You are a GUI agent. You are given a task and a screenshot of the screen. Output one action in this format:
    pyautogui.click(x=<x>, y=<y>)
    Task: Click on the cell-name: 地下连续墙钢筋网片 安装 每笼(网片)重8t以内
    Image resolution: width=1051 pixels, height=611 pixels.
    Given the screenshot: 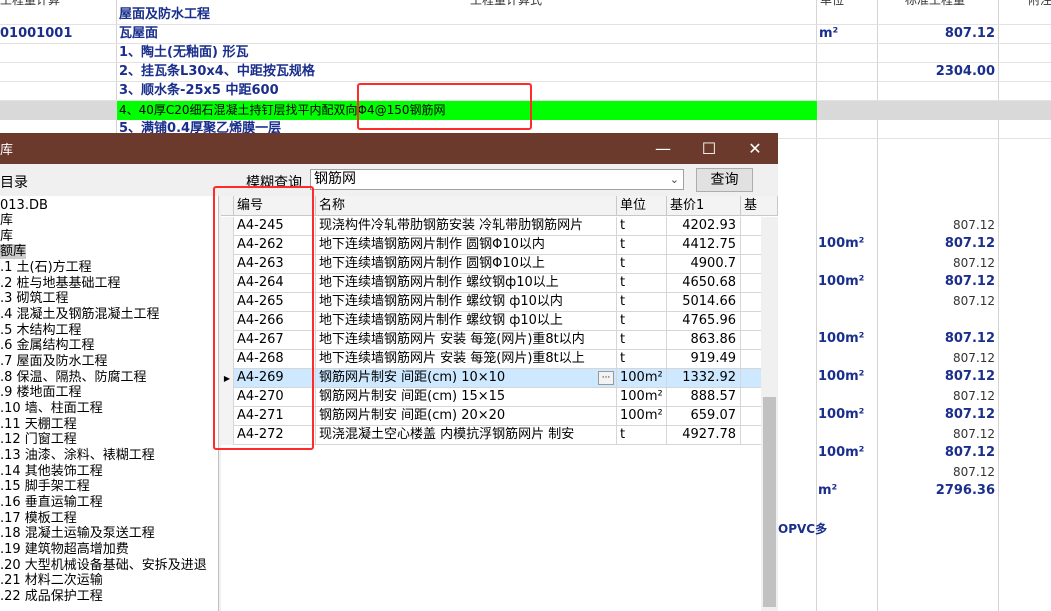 What is the action you would take?
    pyautogui.click(x=466, y=340)
    